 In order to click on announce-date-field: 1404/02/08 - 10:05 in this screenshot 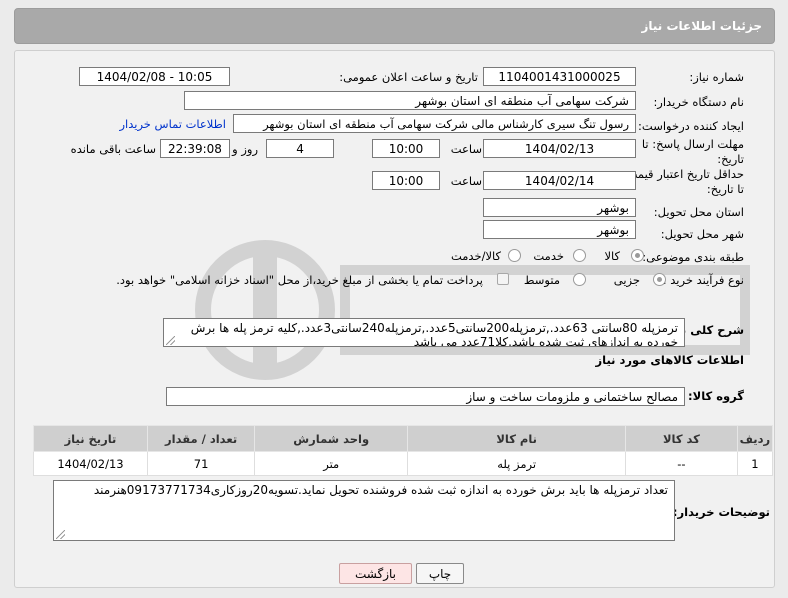, I will do `click(154, 76)`.